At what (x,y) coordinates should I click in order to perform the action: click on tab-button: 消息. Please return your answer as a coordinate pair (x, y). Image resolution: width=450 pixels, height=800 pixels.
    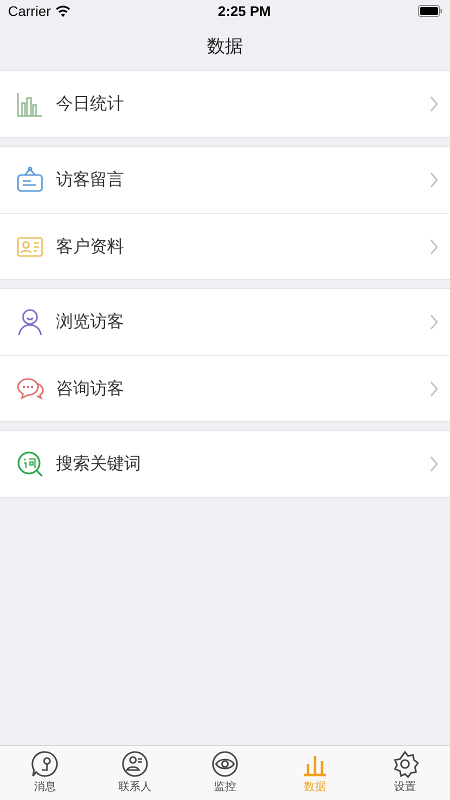
    Looking at the image, I should click on (45, 773).